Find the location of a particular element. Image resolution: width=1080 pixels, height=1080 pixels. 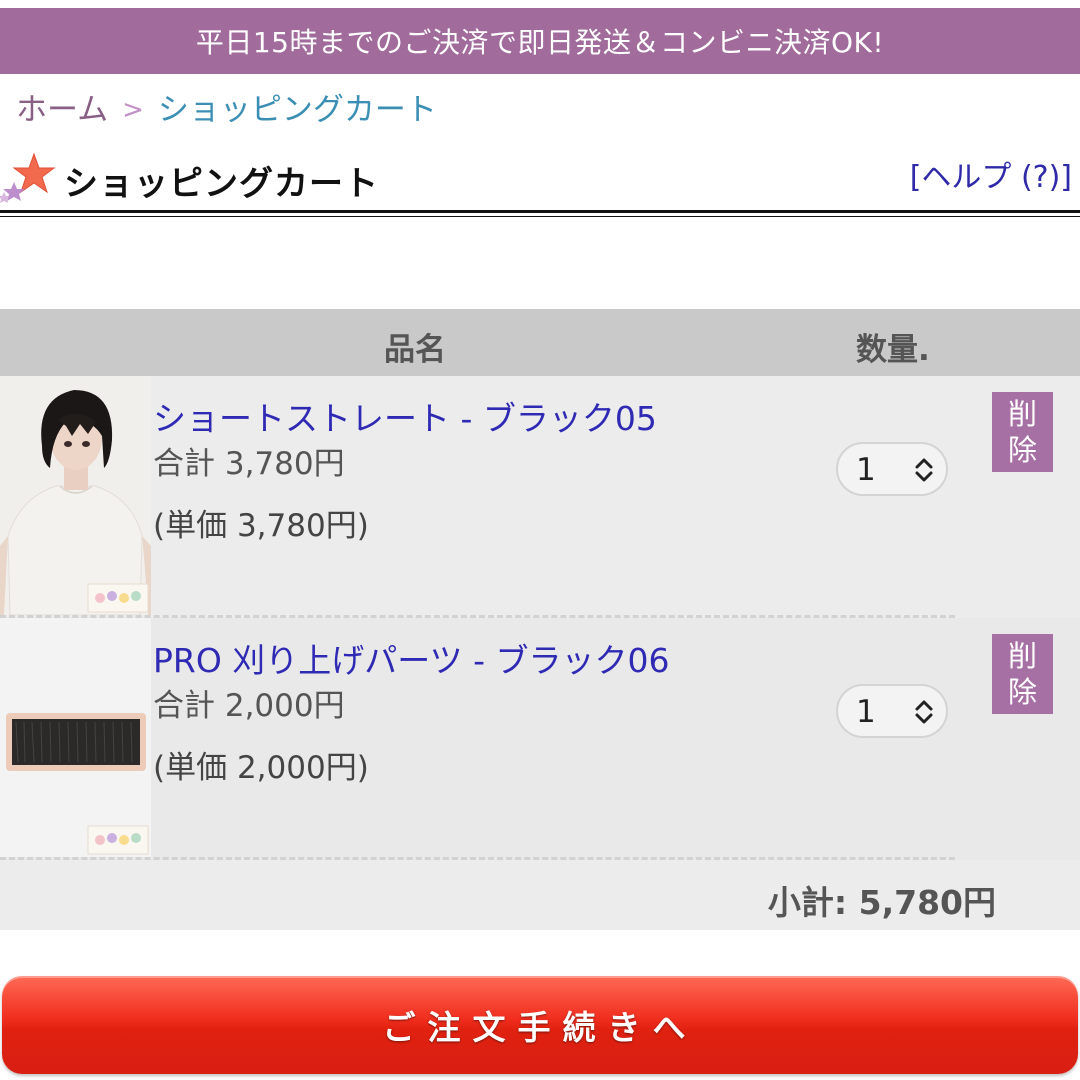

page-header: ショッピングカート [ヘルプ (?)] is located at coordinates (540, 179).